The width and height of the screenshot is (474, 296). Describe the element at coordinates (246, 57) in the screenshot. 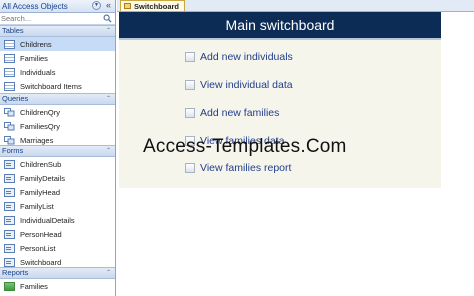

I see `switchboard-item-label: Add new individuals` at that location.